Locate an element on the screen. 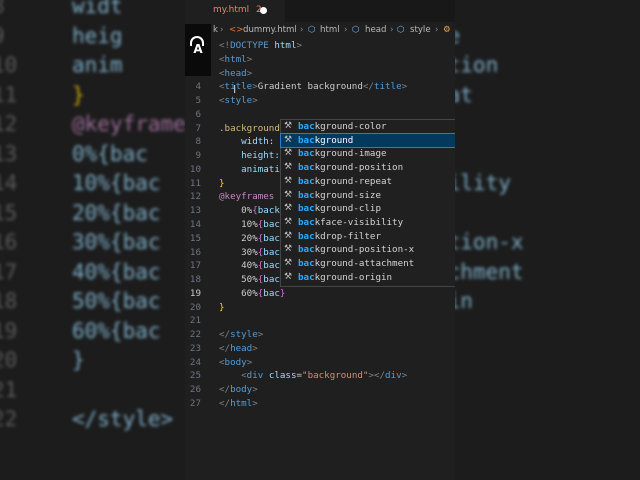 This screenshot has height=480, width=640. blurred-code-line: 19 60%{bac is located at coordinates (92, 332).